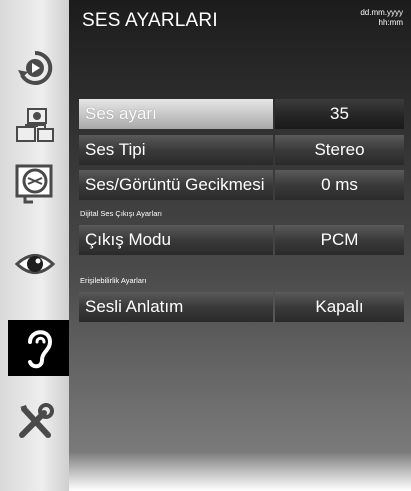  What do you see at coordinates (339, 240) in the screenshot?
I see `cikis-modu-value: PCM` at bounding box center [339, 240].